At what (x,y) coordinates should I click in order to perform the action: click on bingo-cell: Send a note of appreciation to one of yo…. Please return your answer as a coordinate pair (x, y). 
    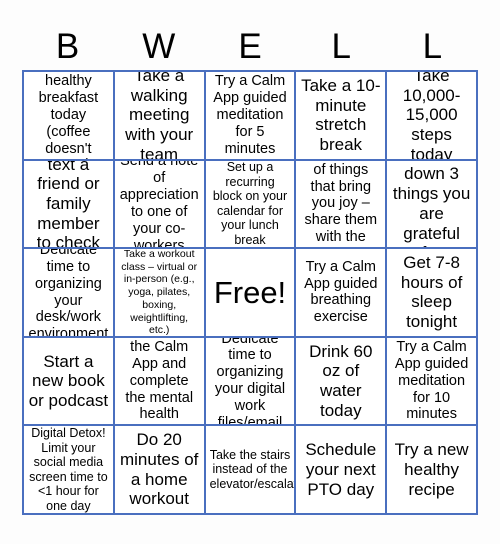
    Looking at the image, I should click on (160, 205).